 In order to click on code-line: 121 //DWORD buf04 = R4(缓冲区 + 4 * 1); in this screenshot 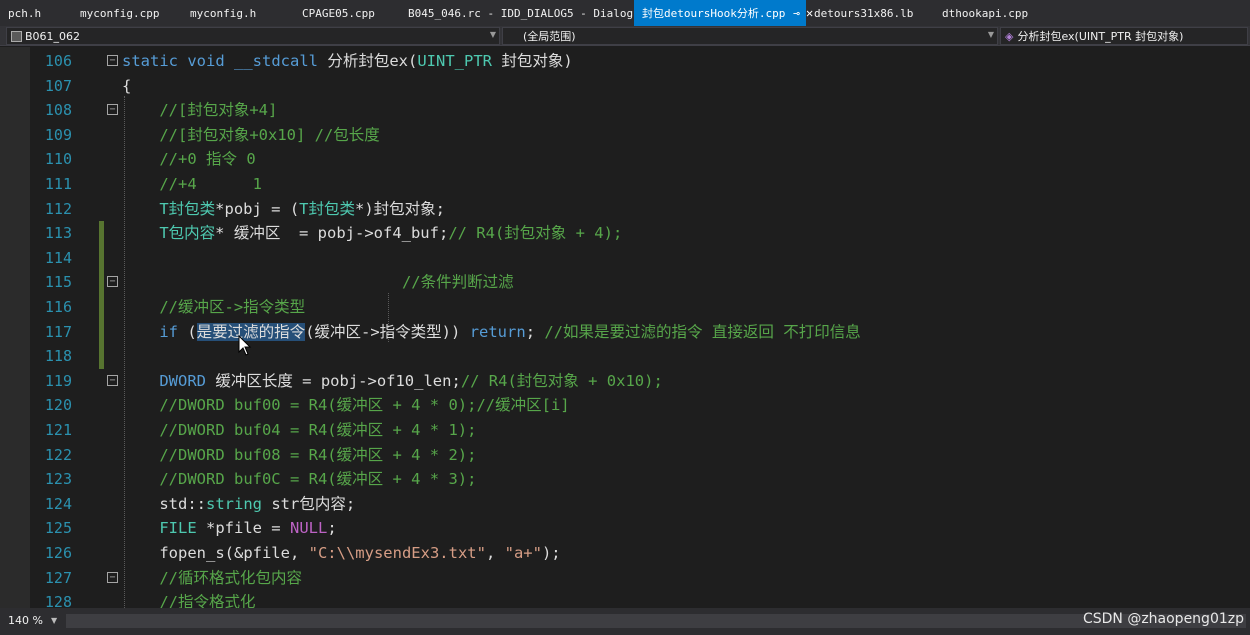, I will do `click(625, 430)`.